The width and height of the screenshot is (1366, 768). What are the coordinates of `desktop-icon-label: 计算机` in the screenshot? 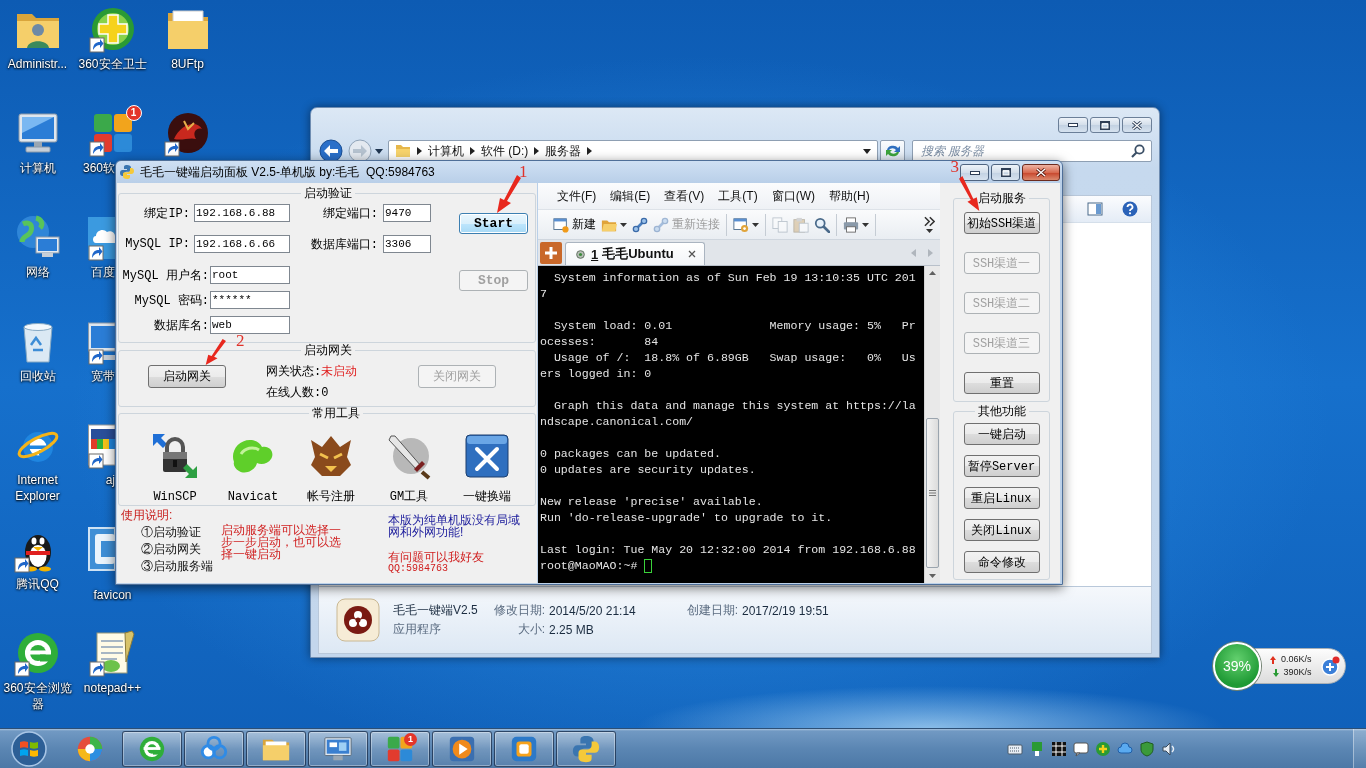 It's located at (37, 168).